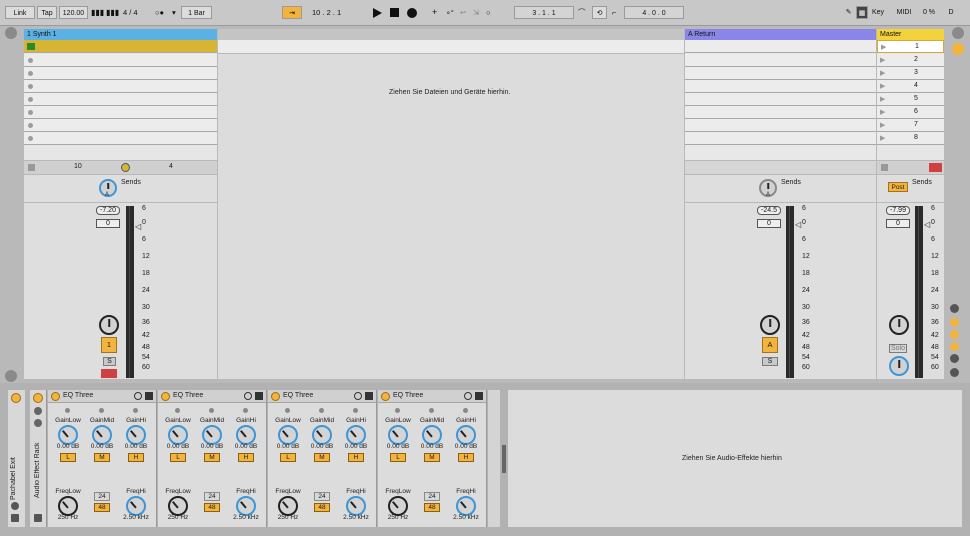 The width and height of the screenshot is (970, 536). What do you see at coordinates (935, 167) in the screenshot?
I see `stop-all-icon` at bounding box center [935, 167].